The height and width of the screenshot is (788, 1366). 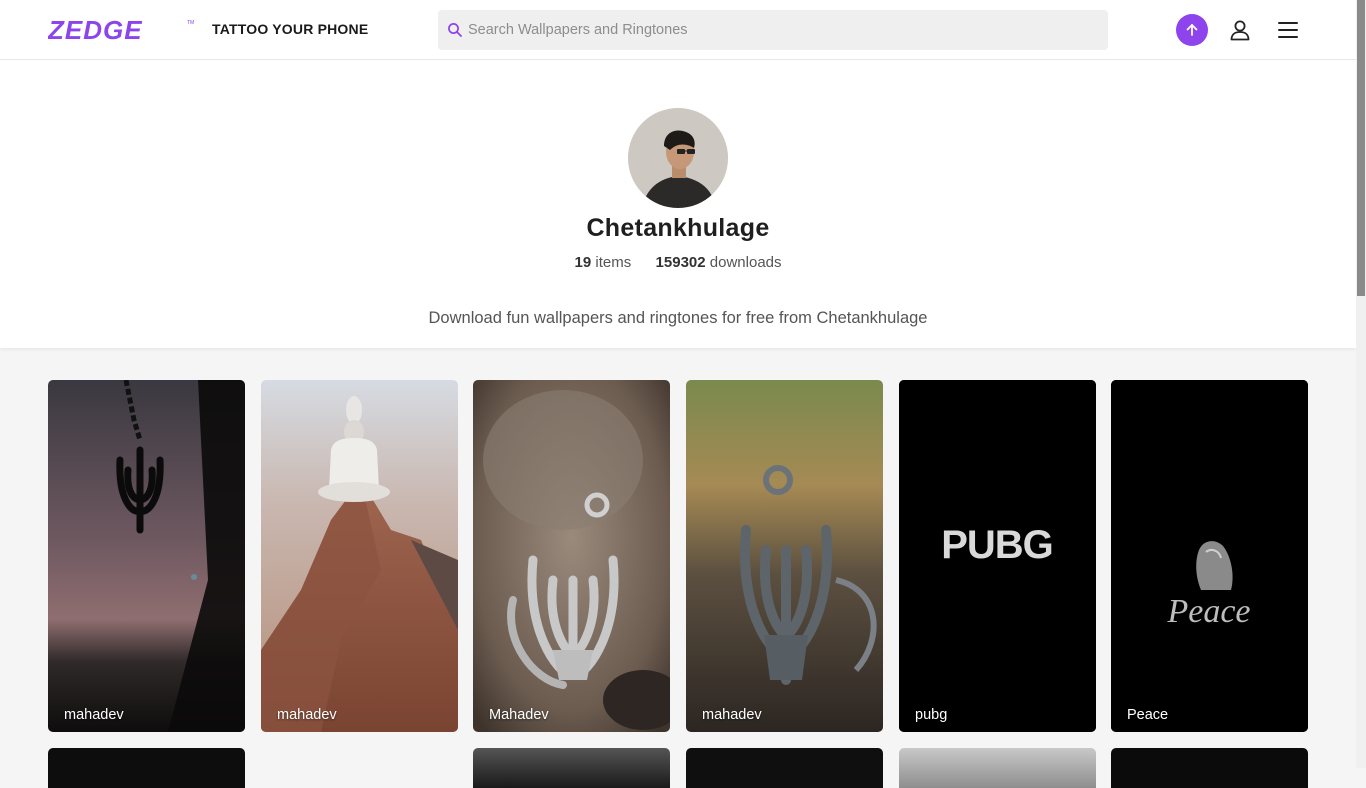 I want to click on wallpaper-title: pubg, so click(x=931, y=715).